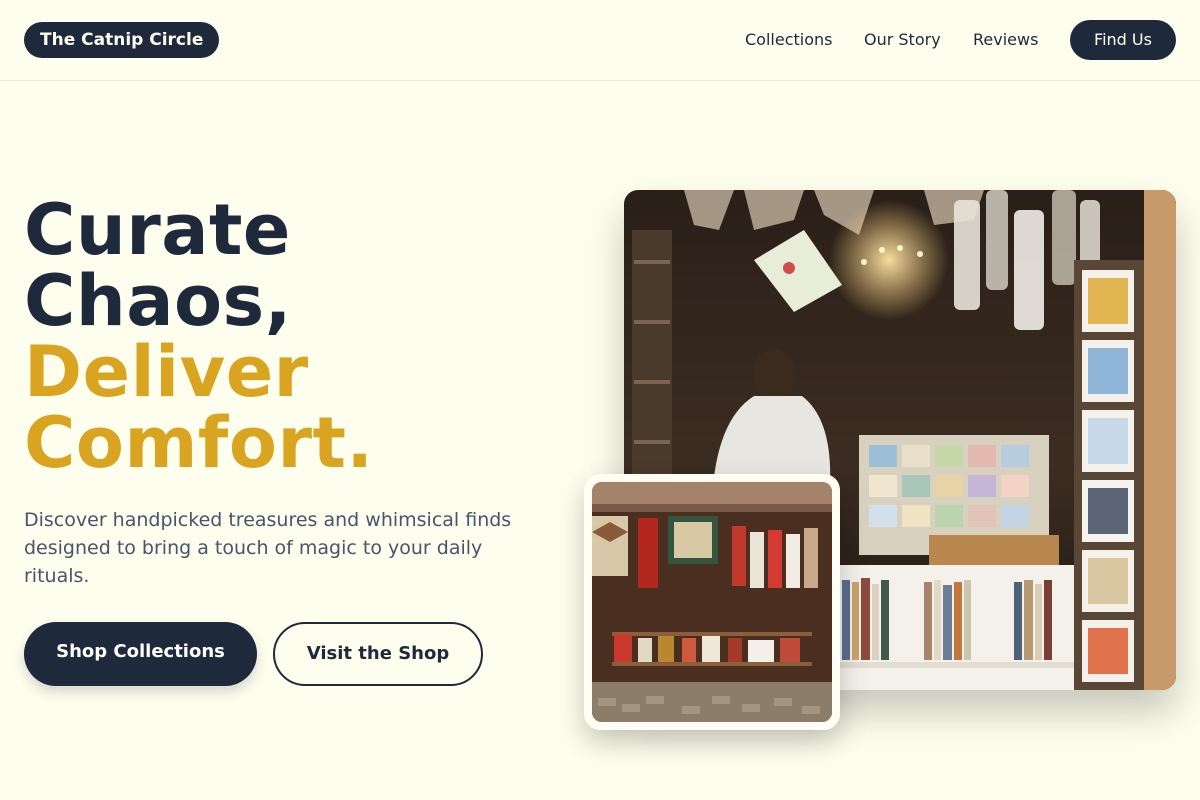 The width and height of the screenshot is (1200, 800). What do you see at coordinates (166, 372) in the screenshot?
I see `headline-line-deliver: Deliver` at bounding box center [166, 372].